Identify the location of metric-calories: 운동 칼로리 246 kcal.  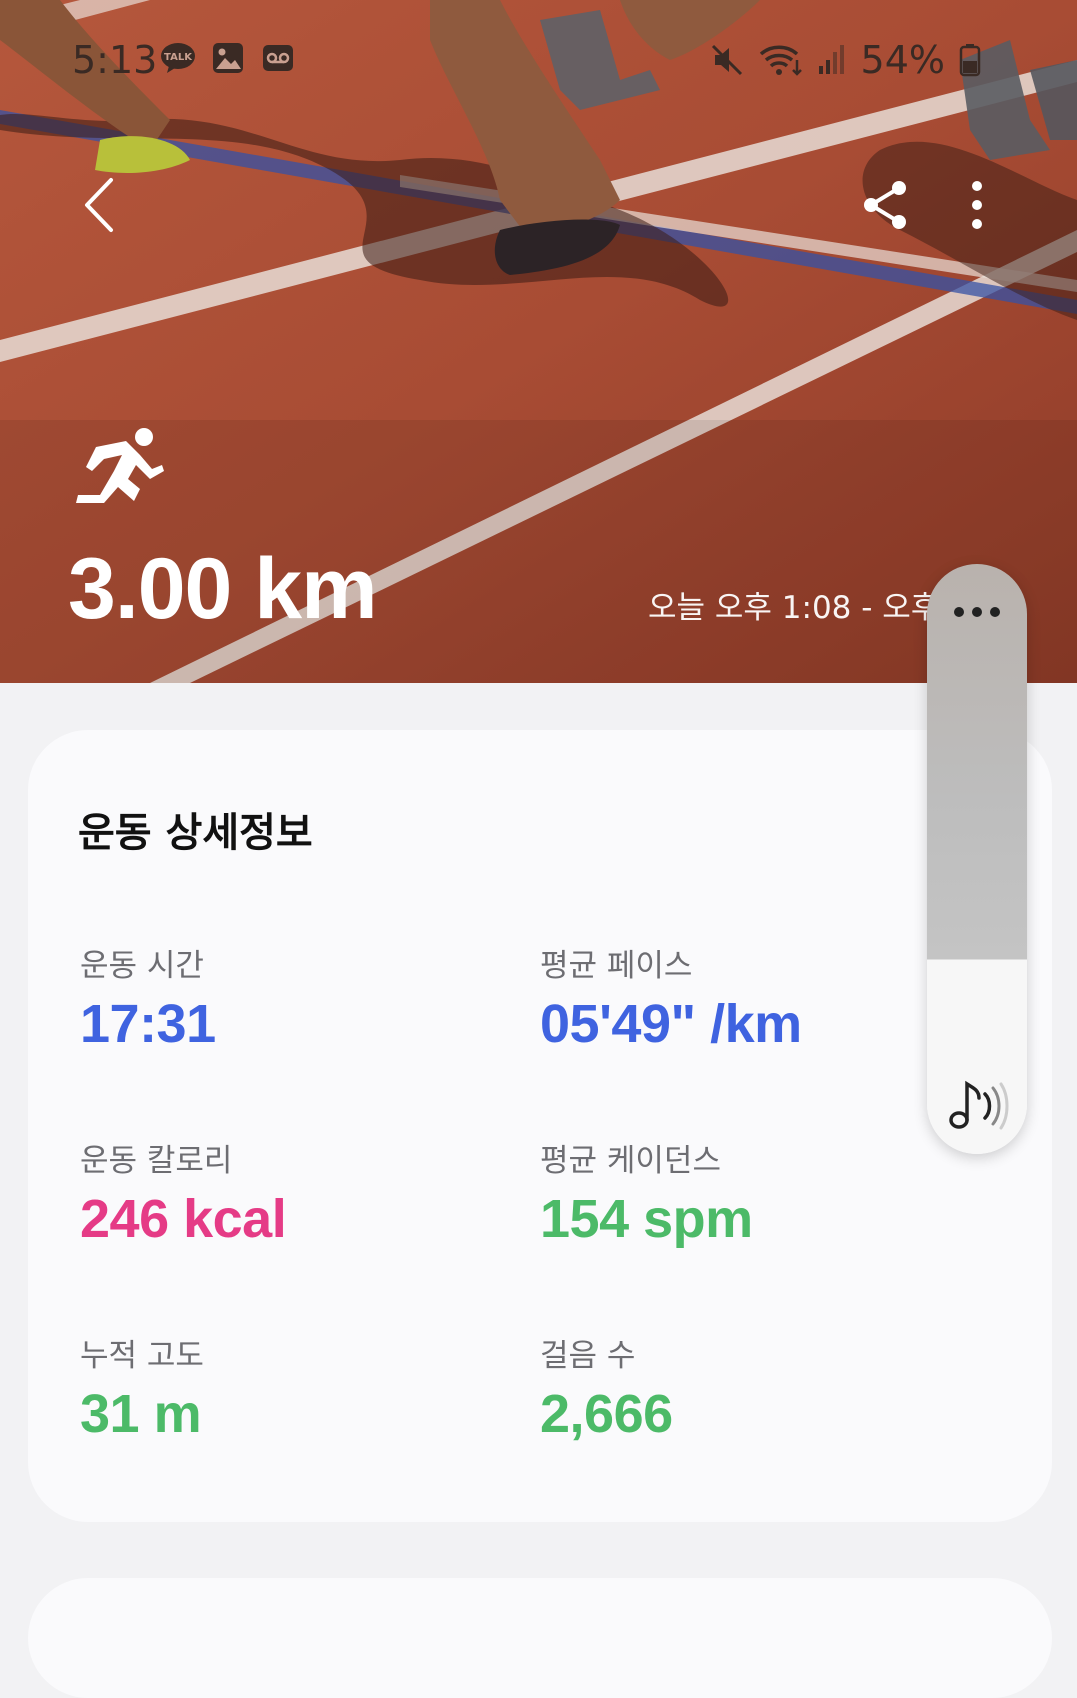
(183, 1192).